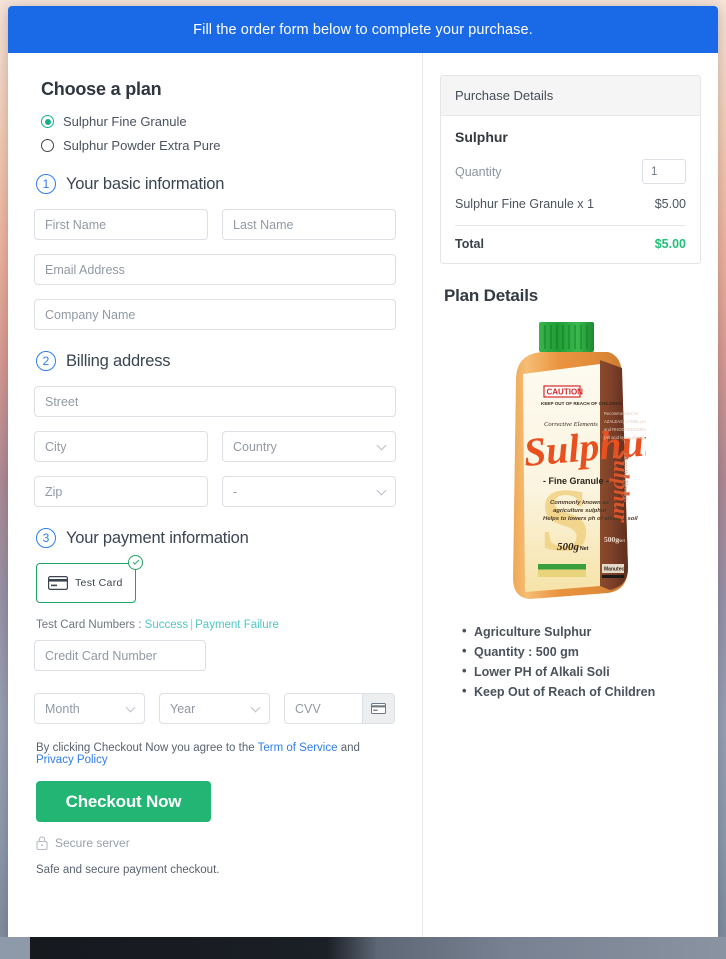 This screenshot has width=726, height=959. I want to click on privacy-policy-link: Privacy Policy, so click(72, 760).